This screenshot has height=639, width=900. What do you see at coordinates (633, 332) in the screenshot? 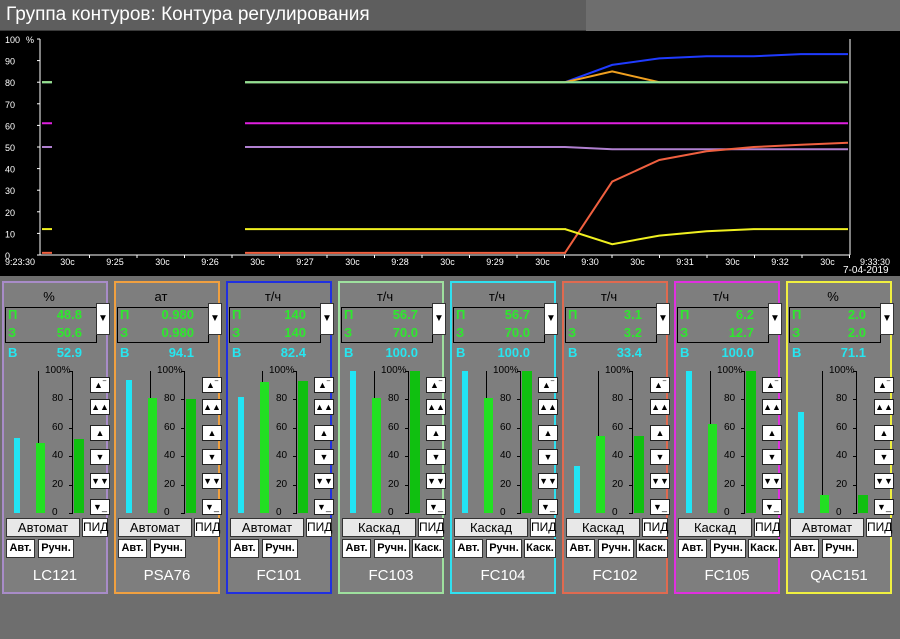
I see `sp-value: 3.2` at bounding box center [633, 332].